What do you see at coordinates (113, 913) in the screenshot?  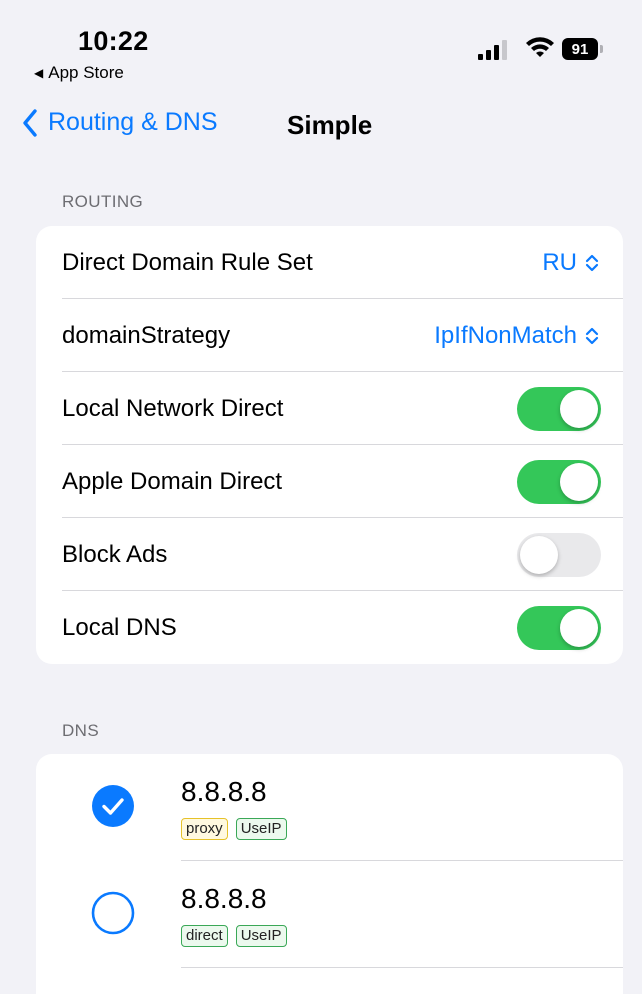 I see `circle-empty-icon` at bounding box center [113, 913].